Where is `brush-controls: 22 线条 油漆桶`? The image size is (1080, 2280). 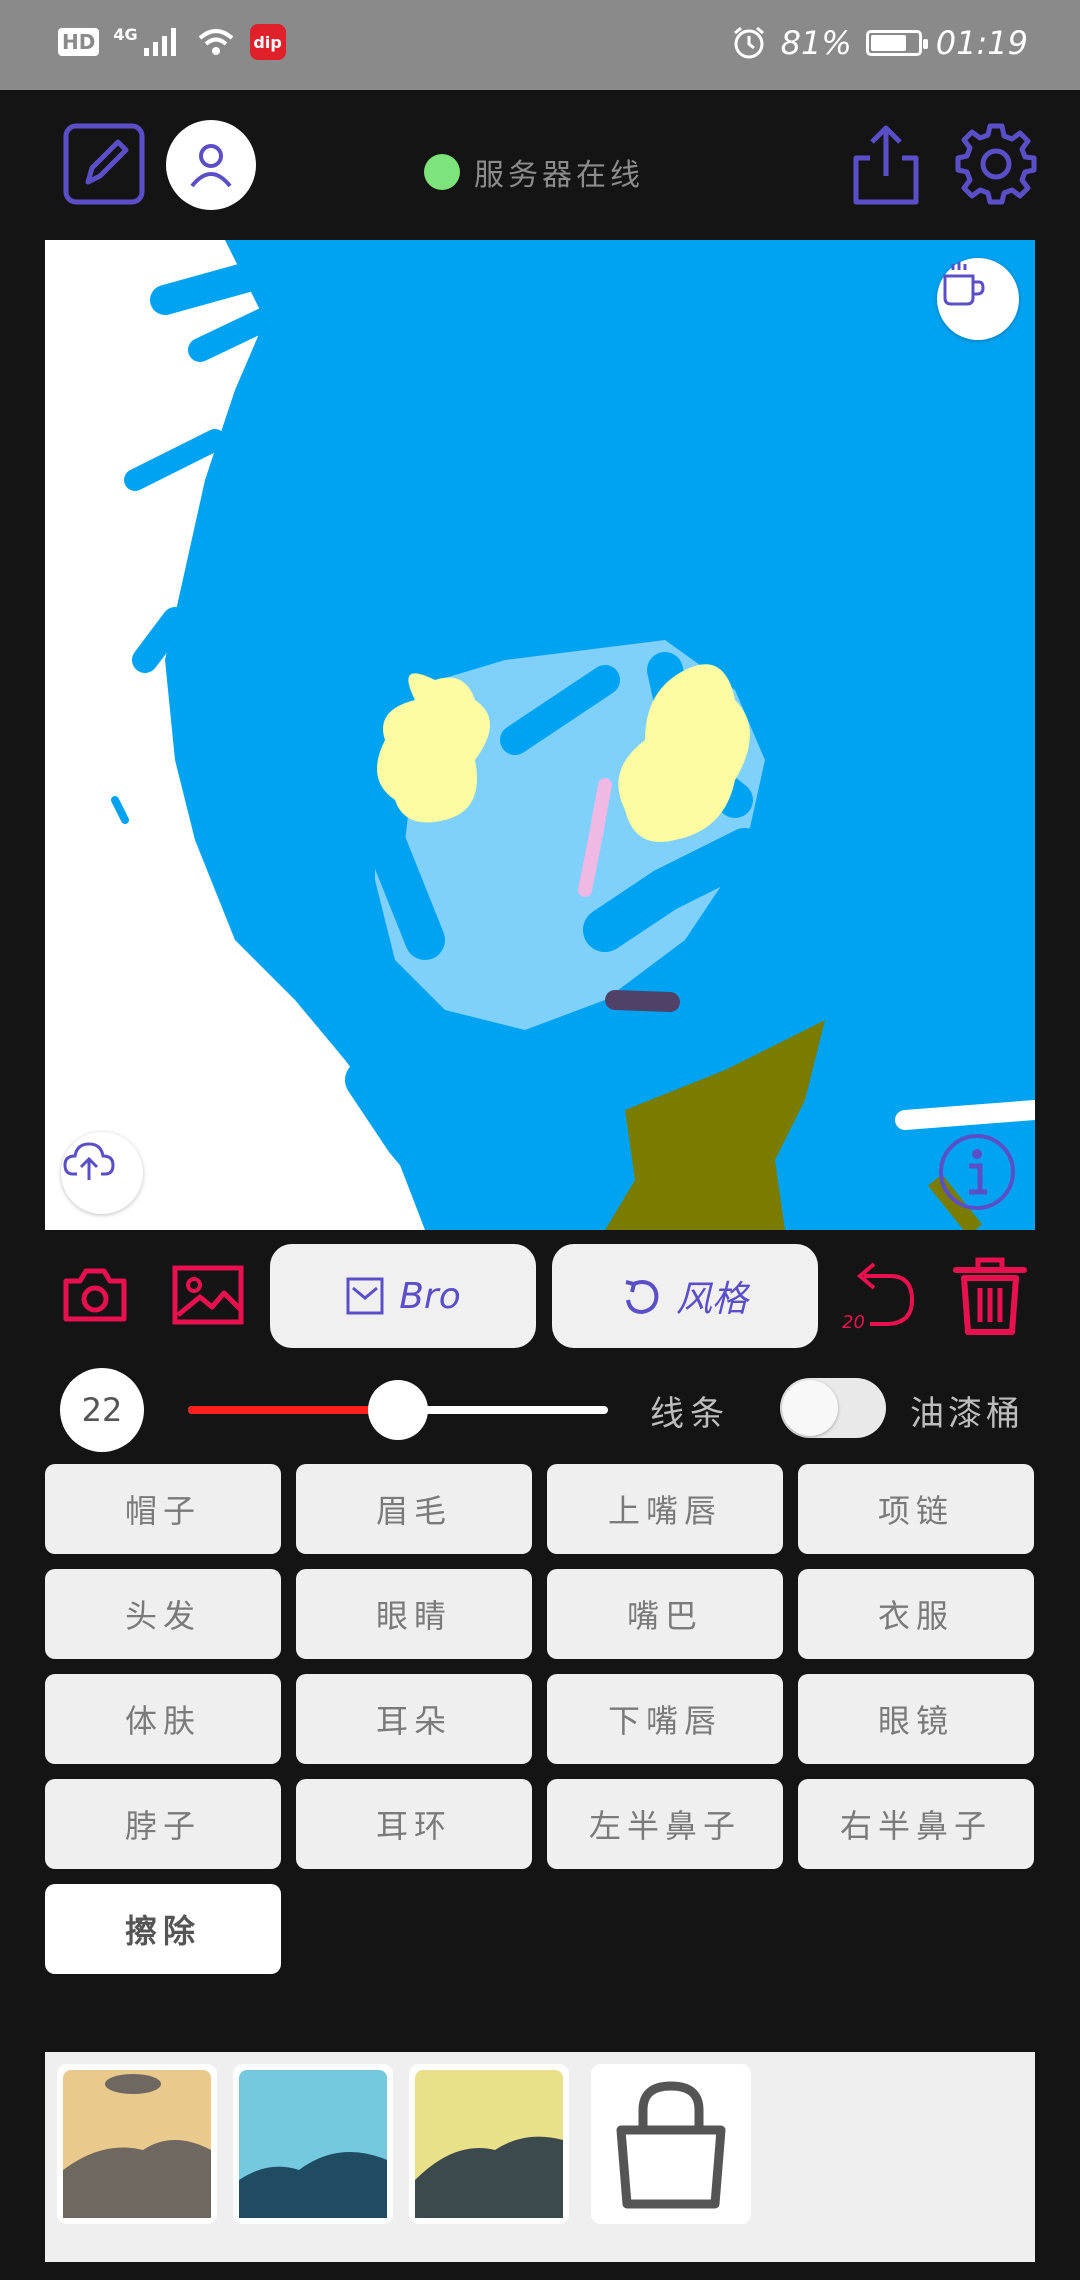
brush-controls: 22 线条 油漆桶 is located at coordinates (540, 1413).